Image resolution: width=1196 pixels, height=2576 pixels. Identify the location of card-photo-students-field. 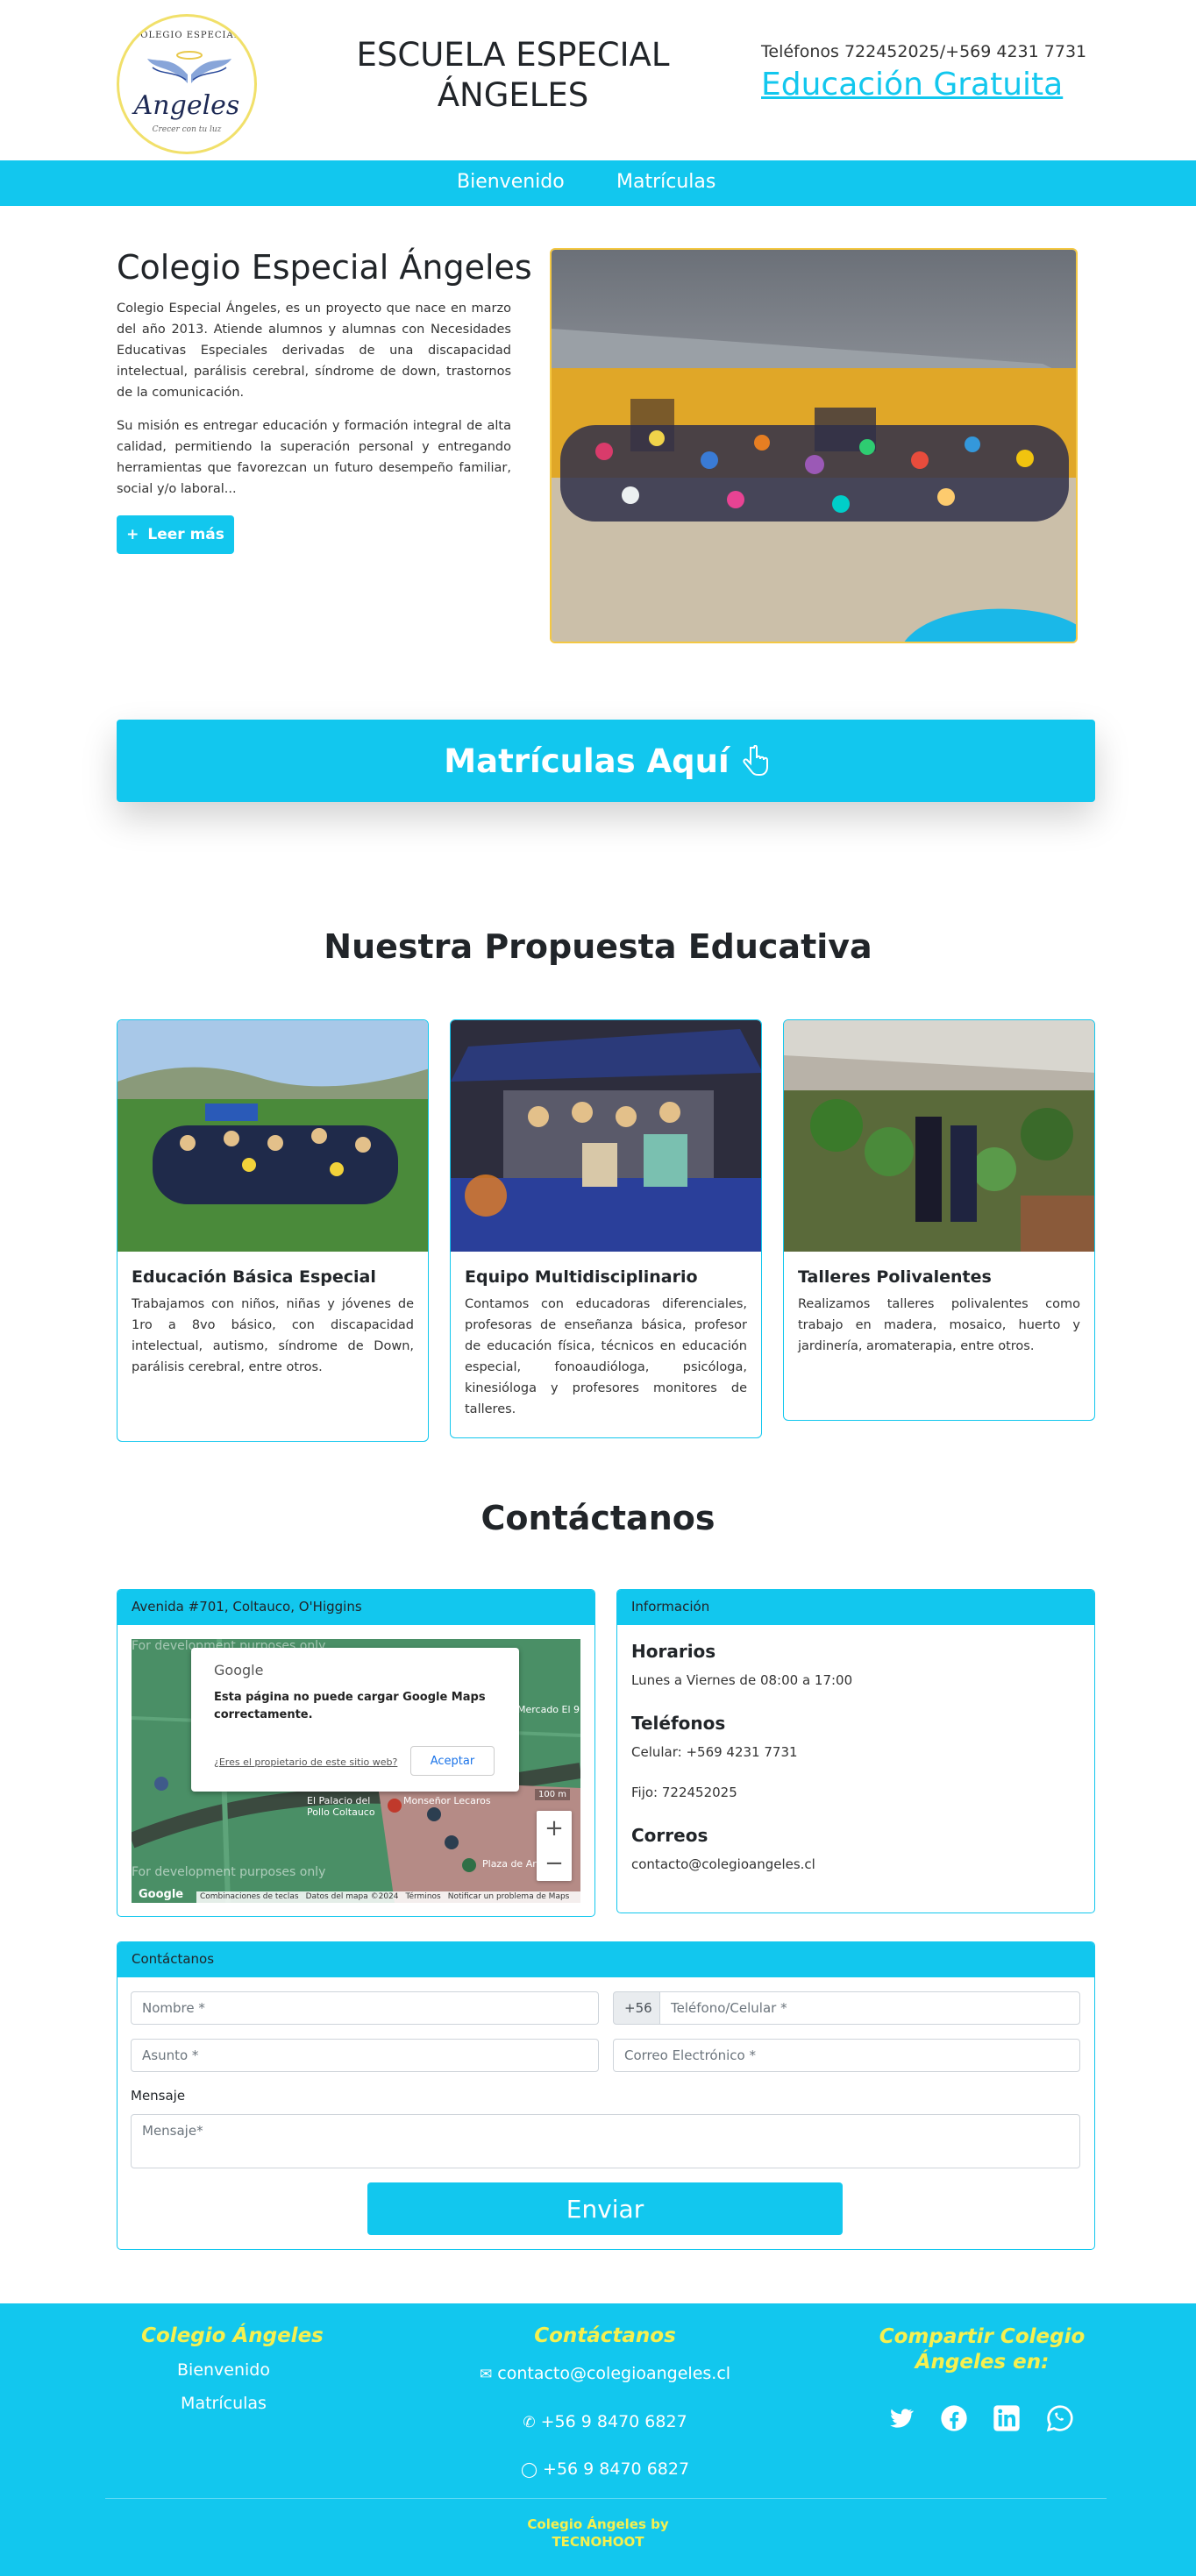
(272, 1136).